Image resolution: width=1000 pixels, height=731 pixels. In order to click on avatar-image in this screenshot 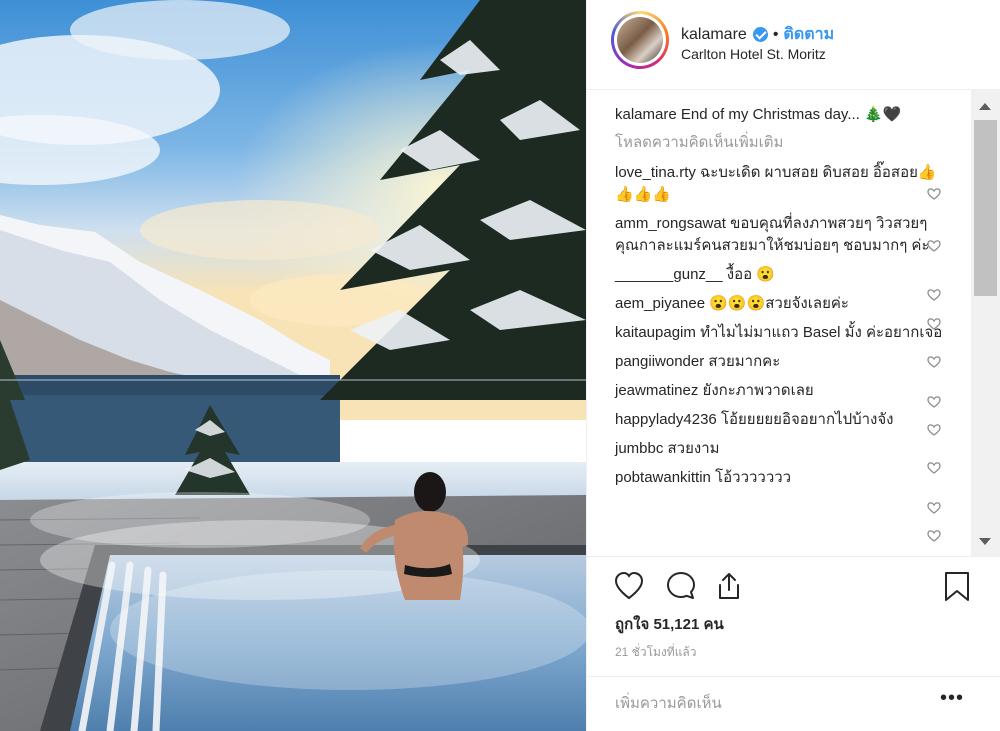, I will do `click(640, 40)`.